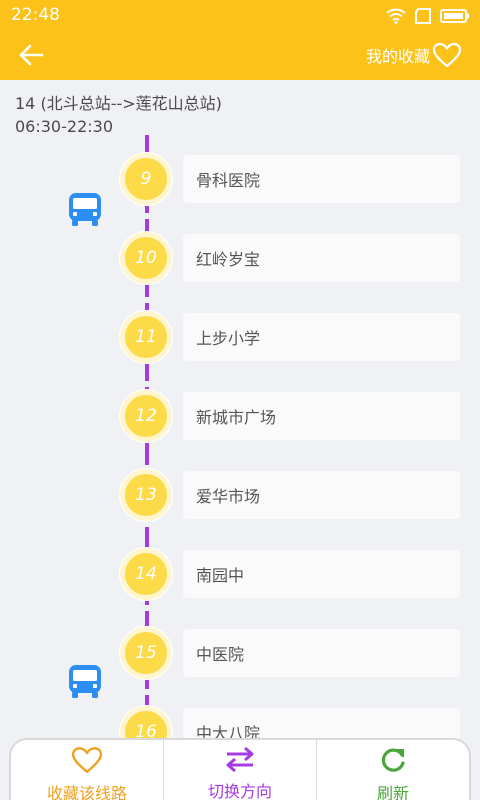 The image size is (480, 800). Describe the element at coordinates (321, 495) in the screenshot. I see `stop-name: 爱华市场` at that location.